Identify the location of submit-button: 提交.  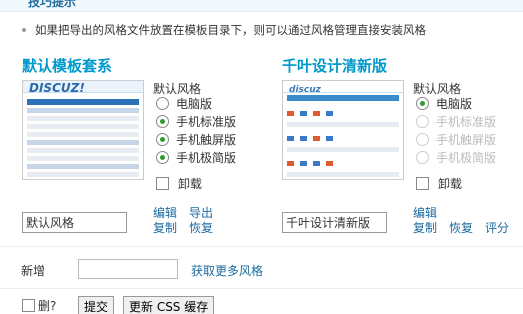
(96, 305).